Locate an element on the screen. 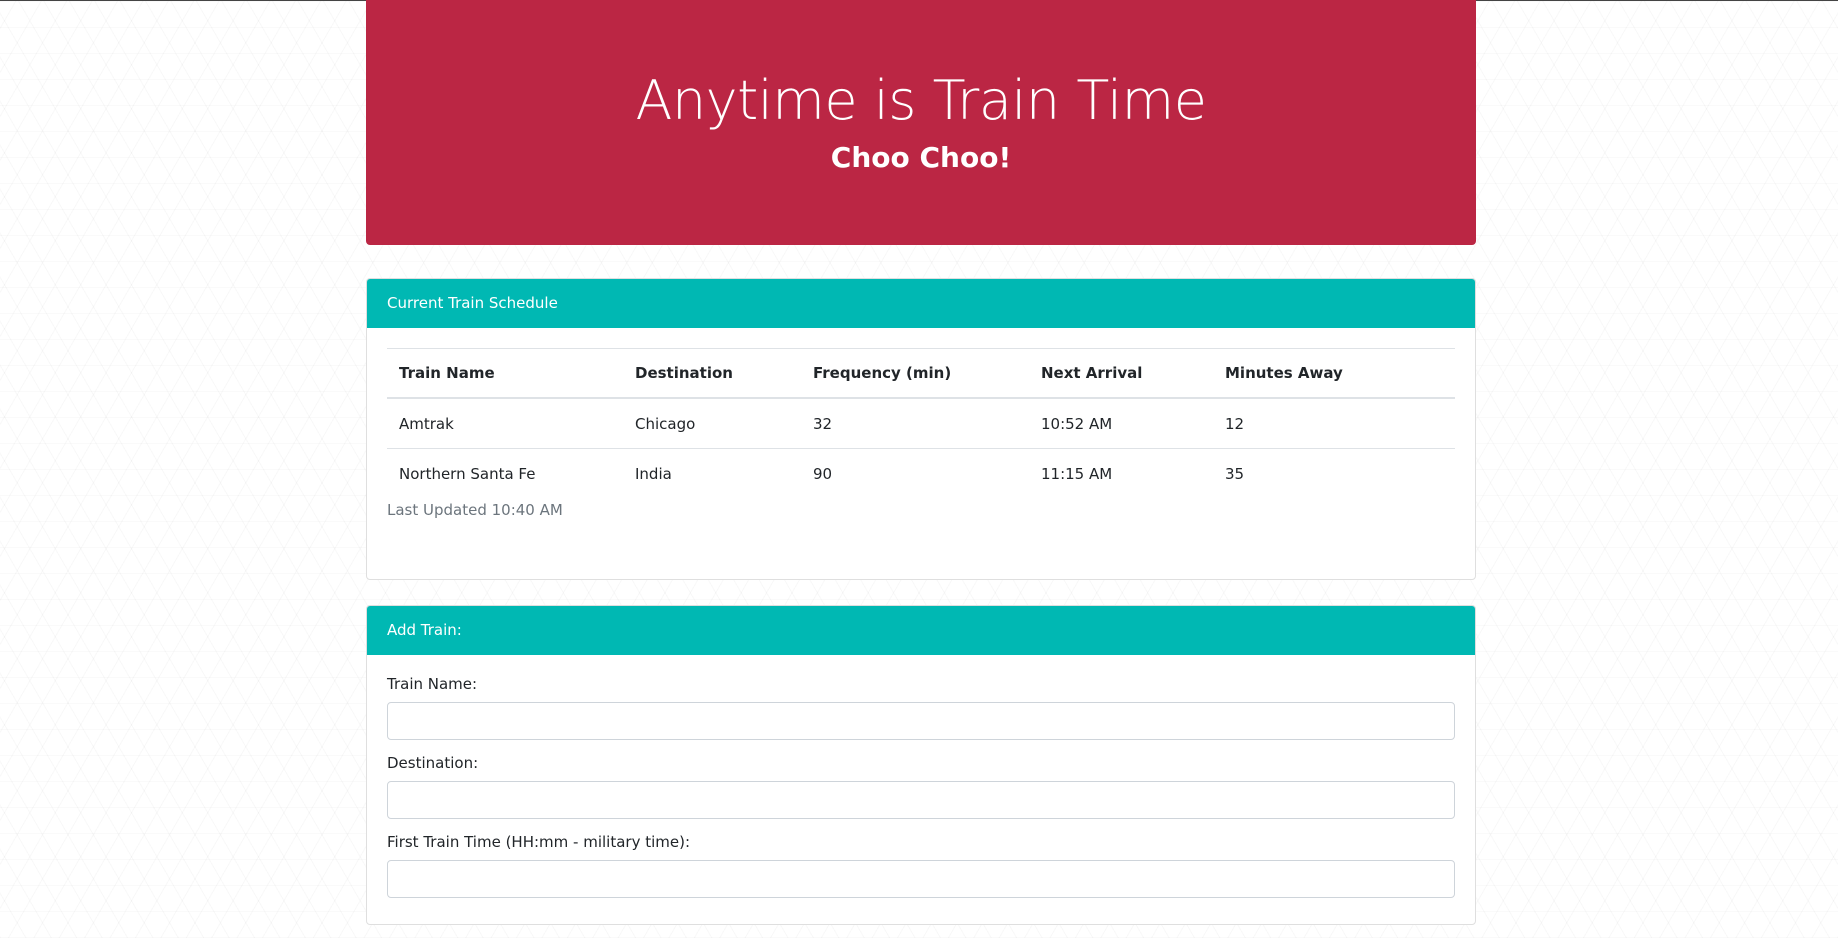  train-name-input is located at coordinates (921, 721).